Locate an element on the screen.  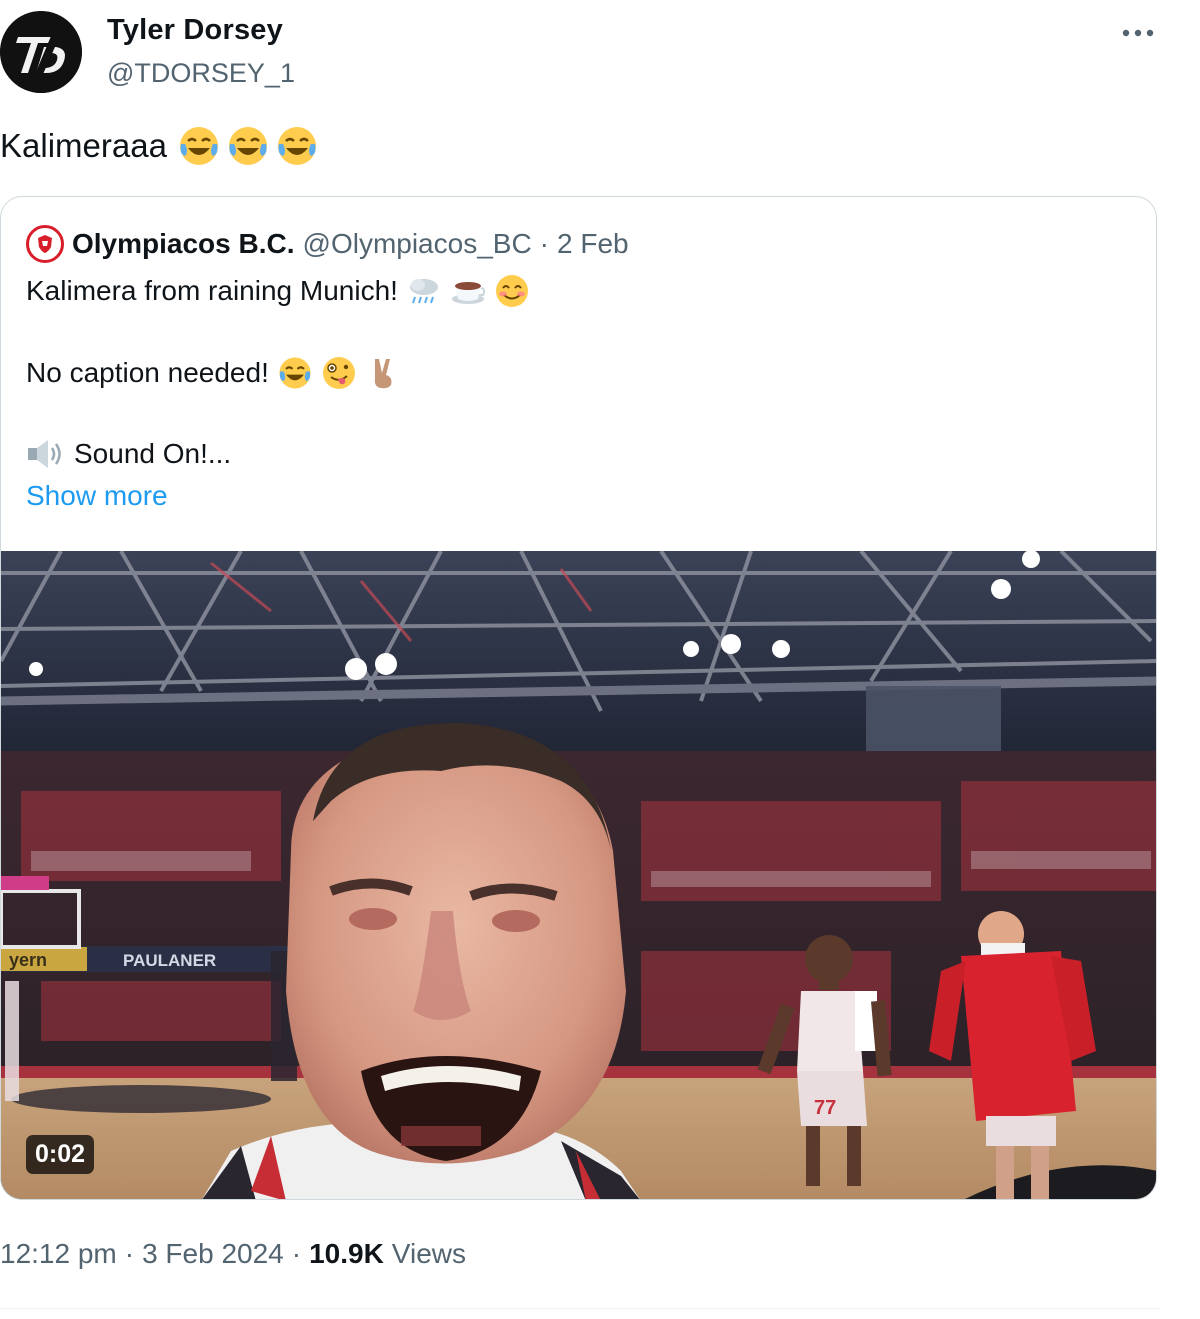
tweet-metadata: 12:12 pm · 3 Feb 2024 · 10.9K Views is located at coordinates (233, 1254).